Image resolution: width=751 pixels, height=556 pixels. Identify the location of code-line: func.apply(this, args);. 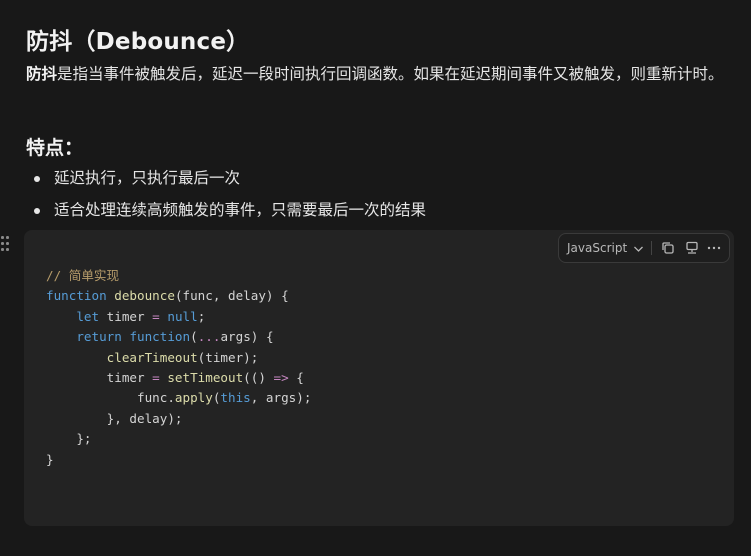
(178, 398).